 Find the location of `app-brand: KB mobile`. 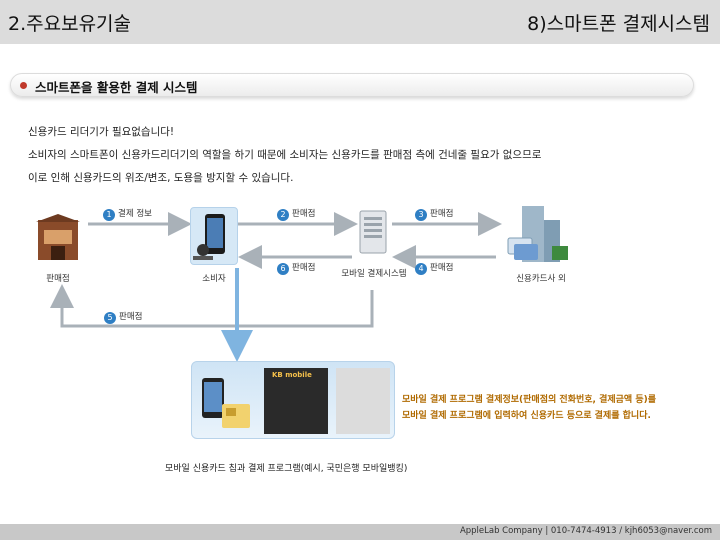

app-brand: KB mobile is located at coordinates (292, 375).